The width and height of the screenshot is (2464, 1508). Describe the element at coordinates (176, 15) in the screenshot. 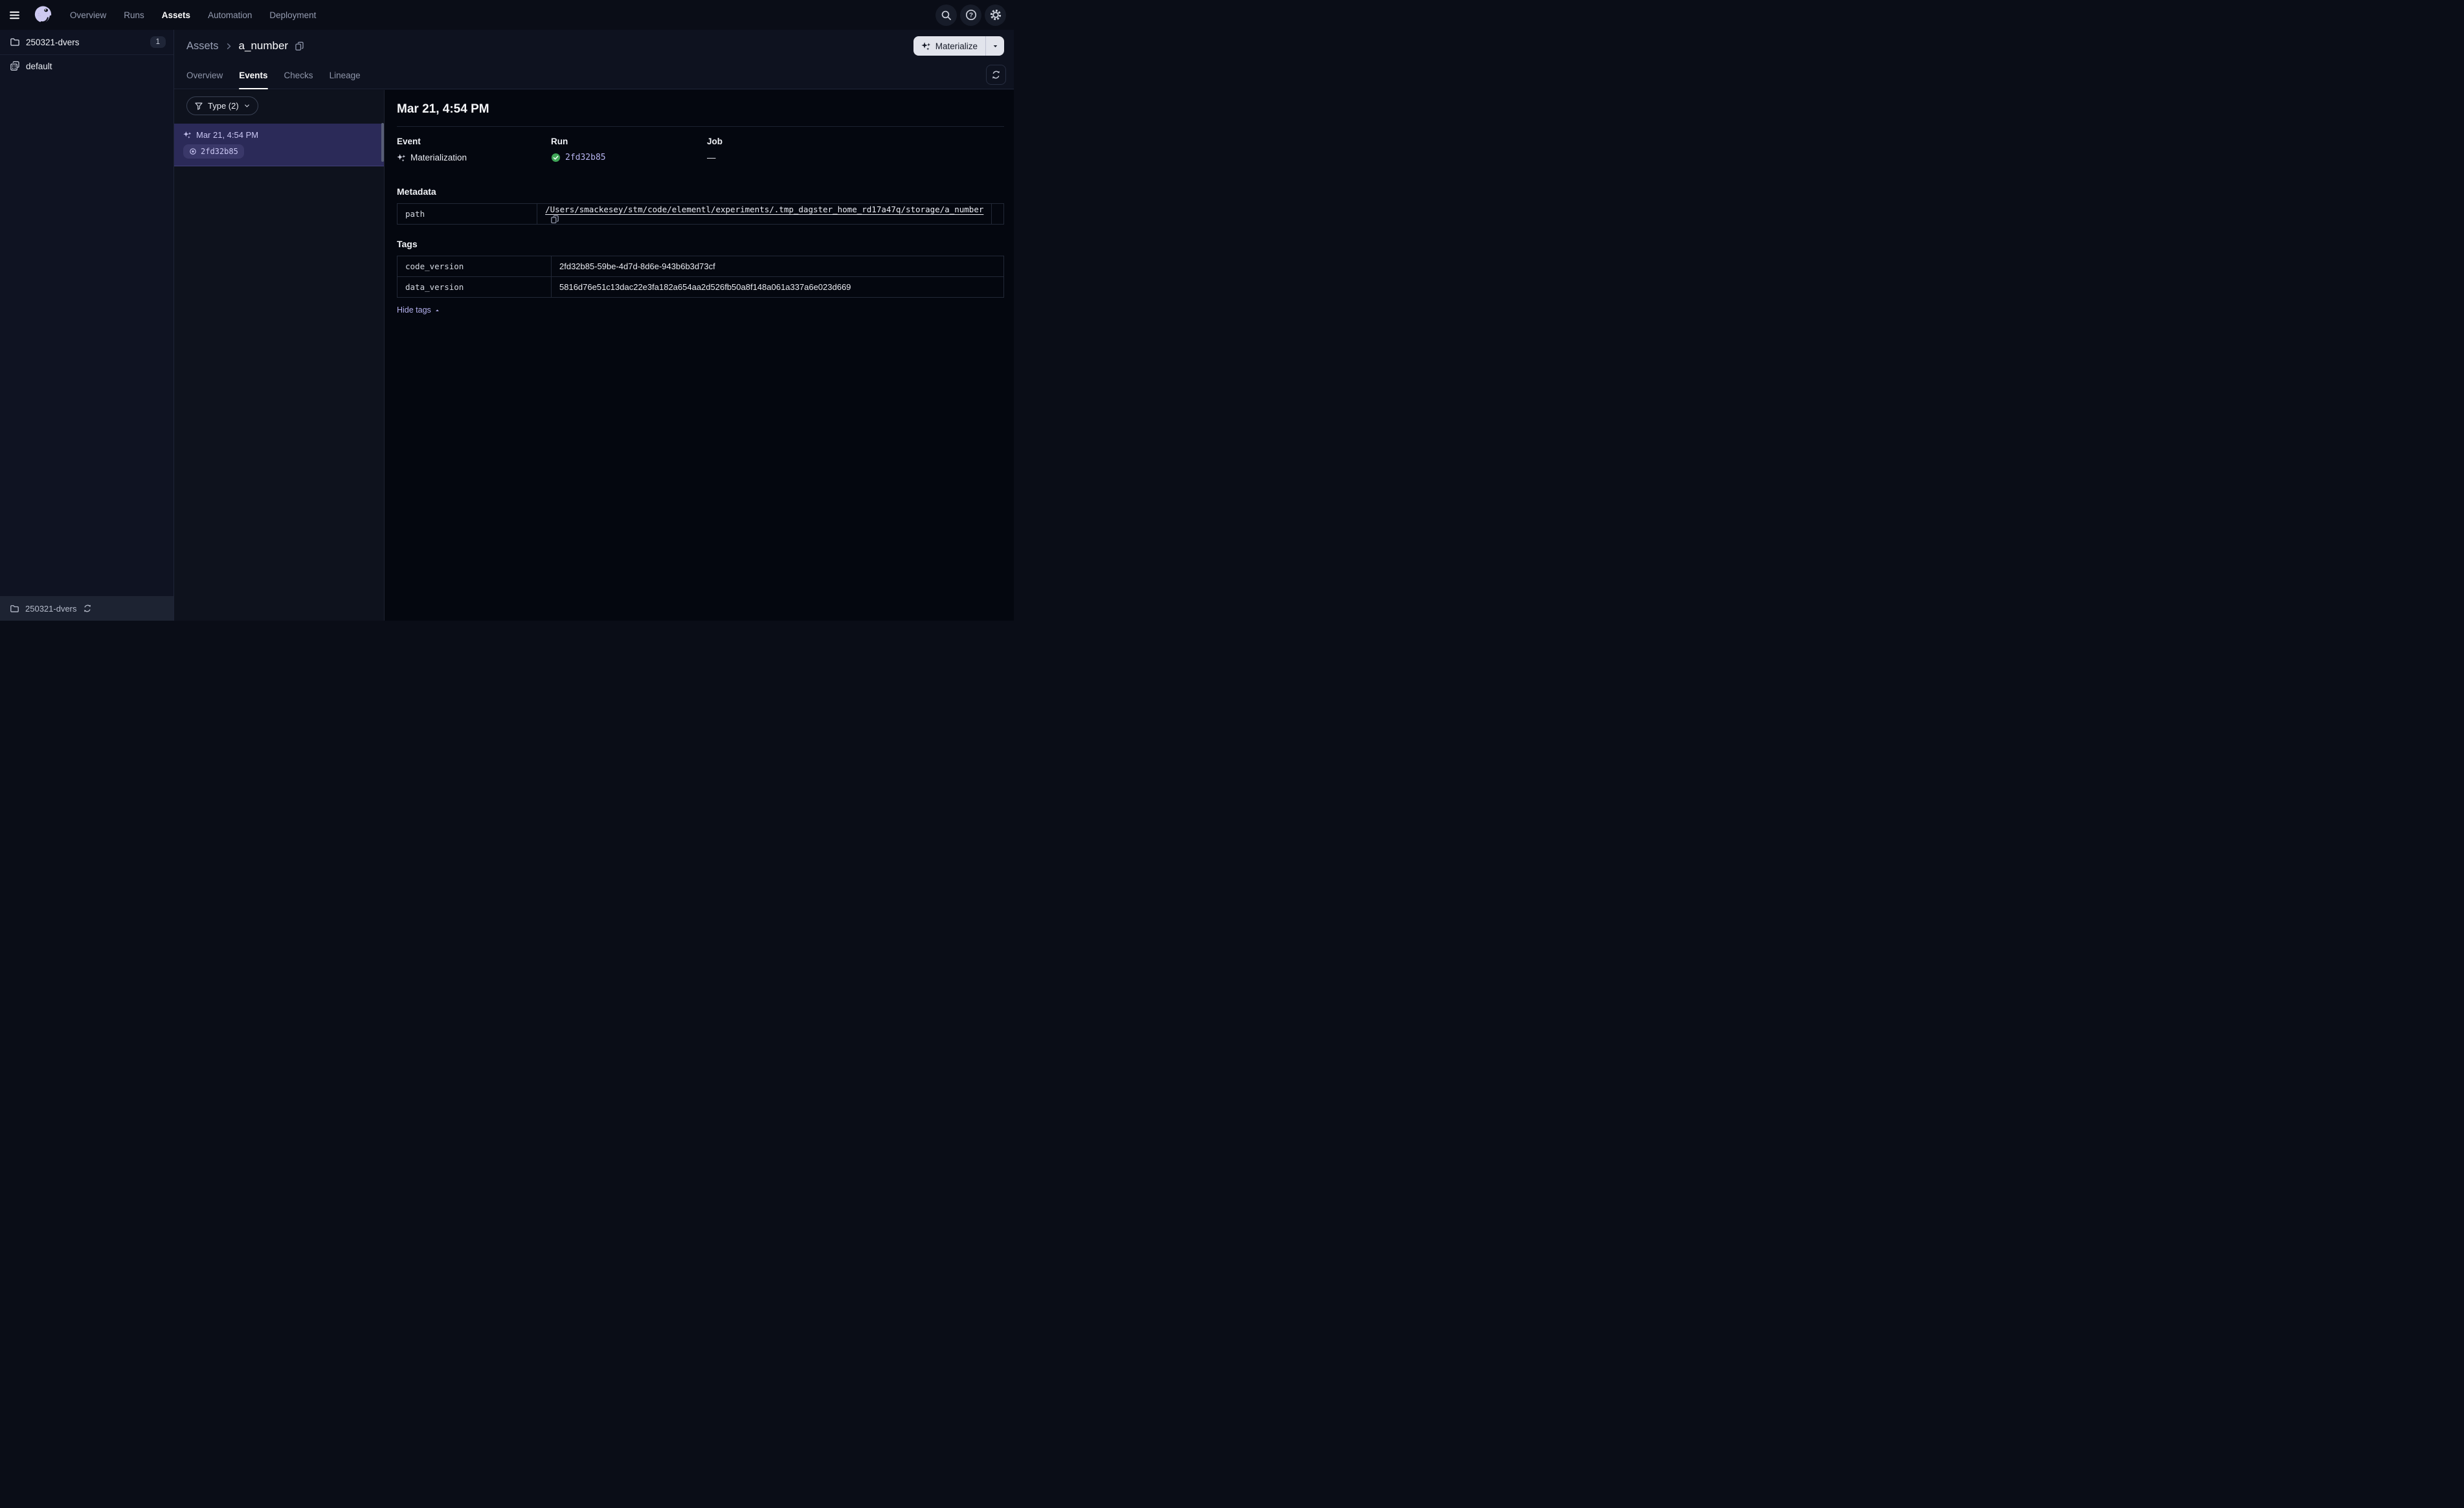

I see `nav-assets: Assets` at that location.